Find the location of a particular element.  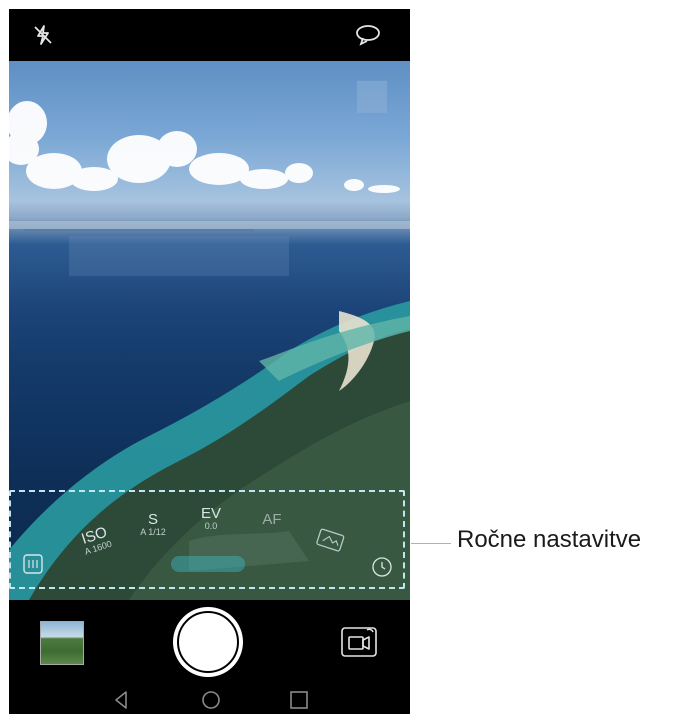

home-icon is located at coordinates (211, 700).